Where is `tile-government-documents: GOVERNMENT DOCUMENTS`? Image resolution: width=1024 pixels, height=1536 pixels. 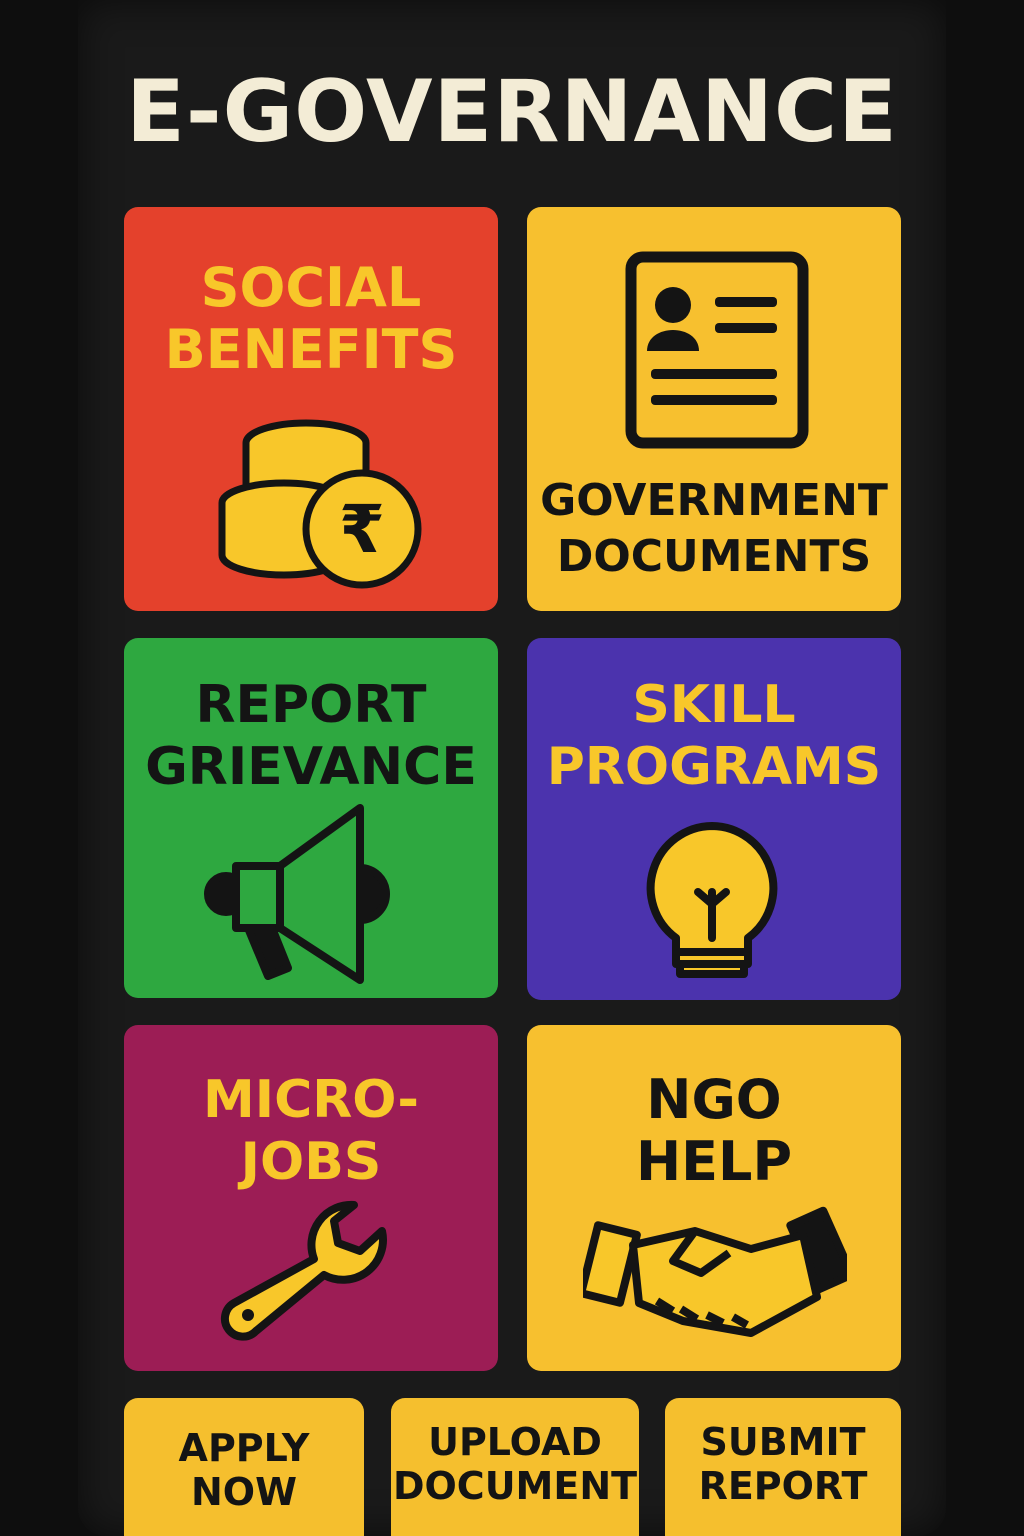 tile-government-documents: GOVERNMENT DOCUMENTS is located at coordinates (714, 409).